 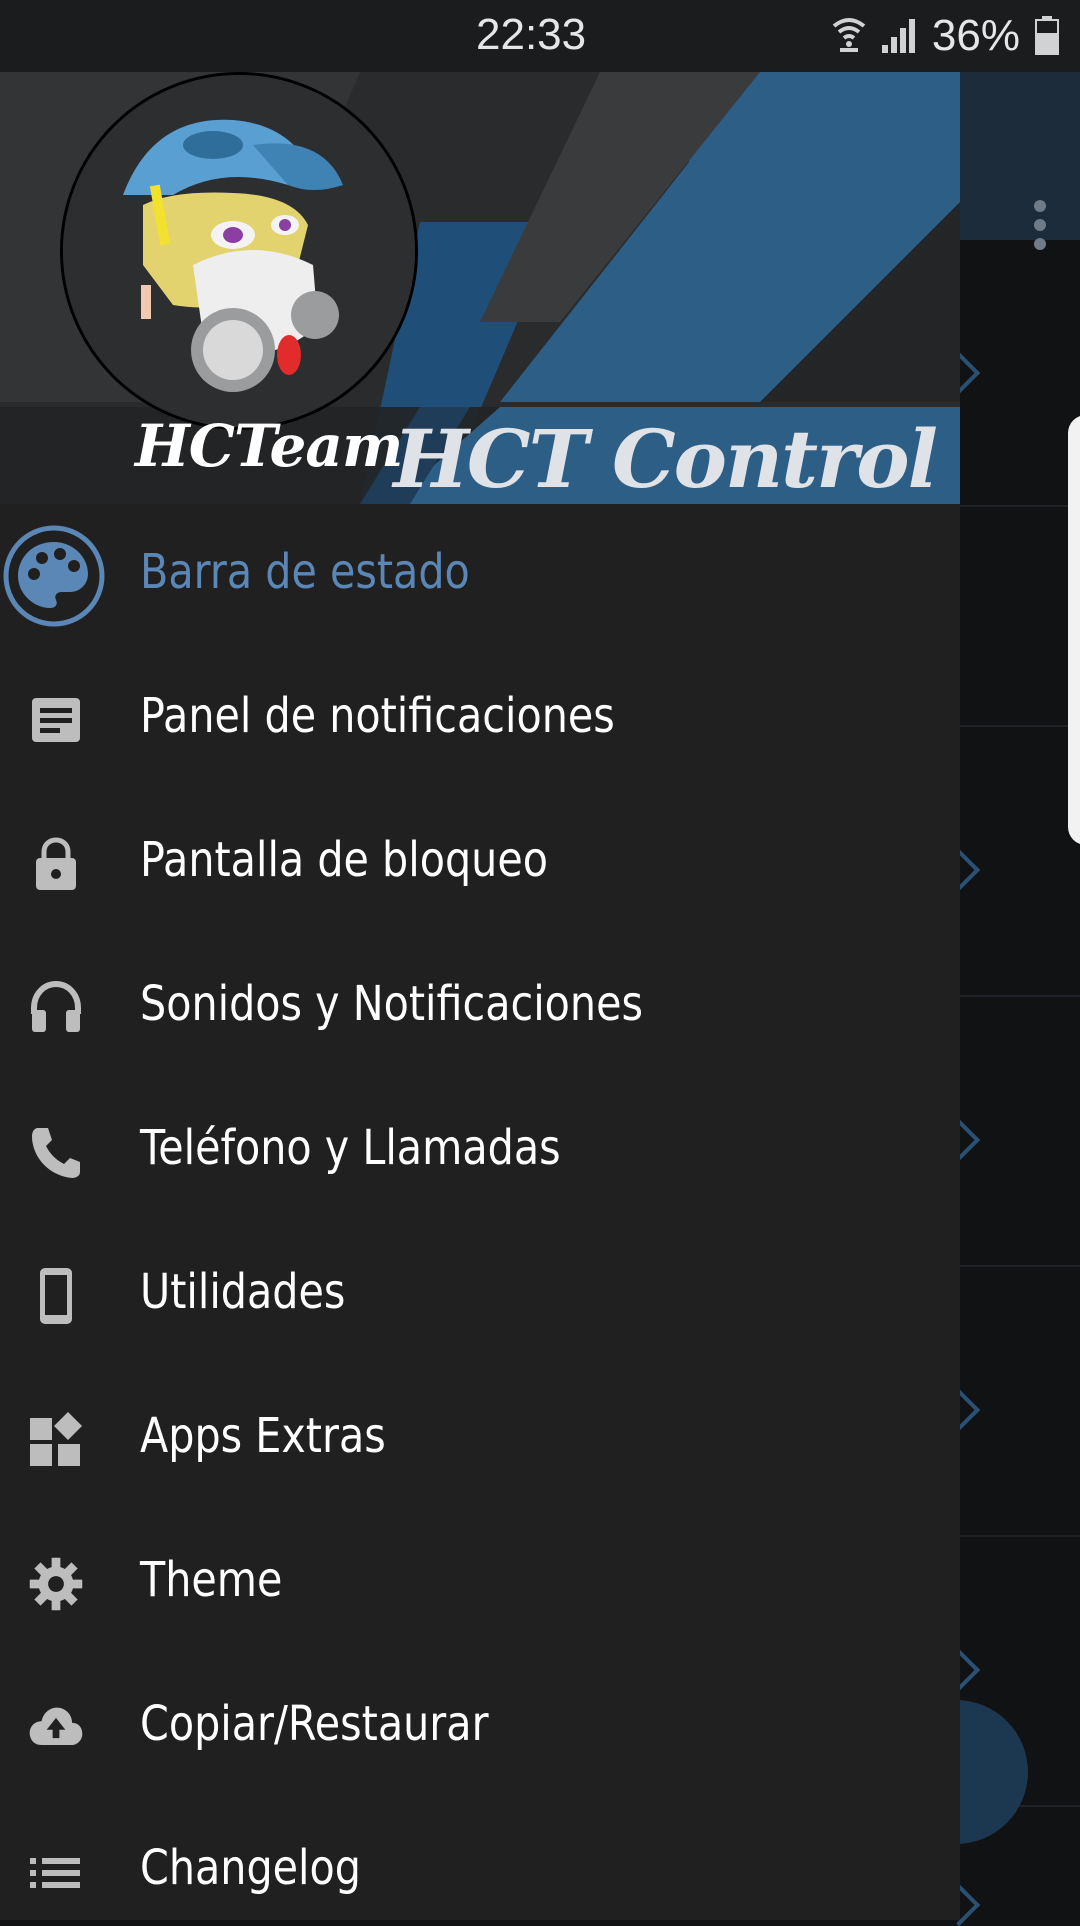 I want to click on menu-item-label: Apps Extras, so click(x=263, y=1436).